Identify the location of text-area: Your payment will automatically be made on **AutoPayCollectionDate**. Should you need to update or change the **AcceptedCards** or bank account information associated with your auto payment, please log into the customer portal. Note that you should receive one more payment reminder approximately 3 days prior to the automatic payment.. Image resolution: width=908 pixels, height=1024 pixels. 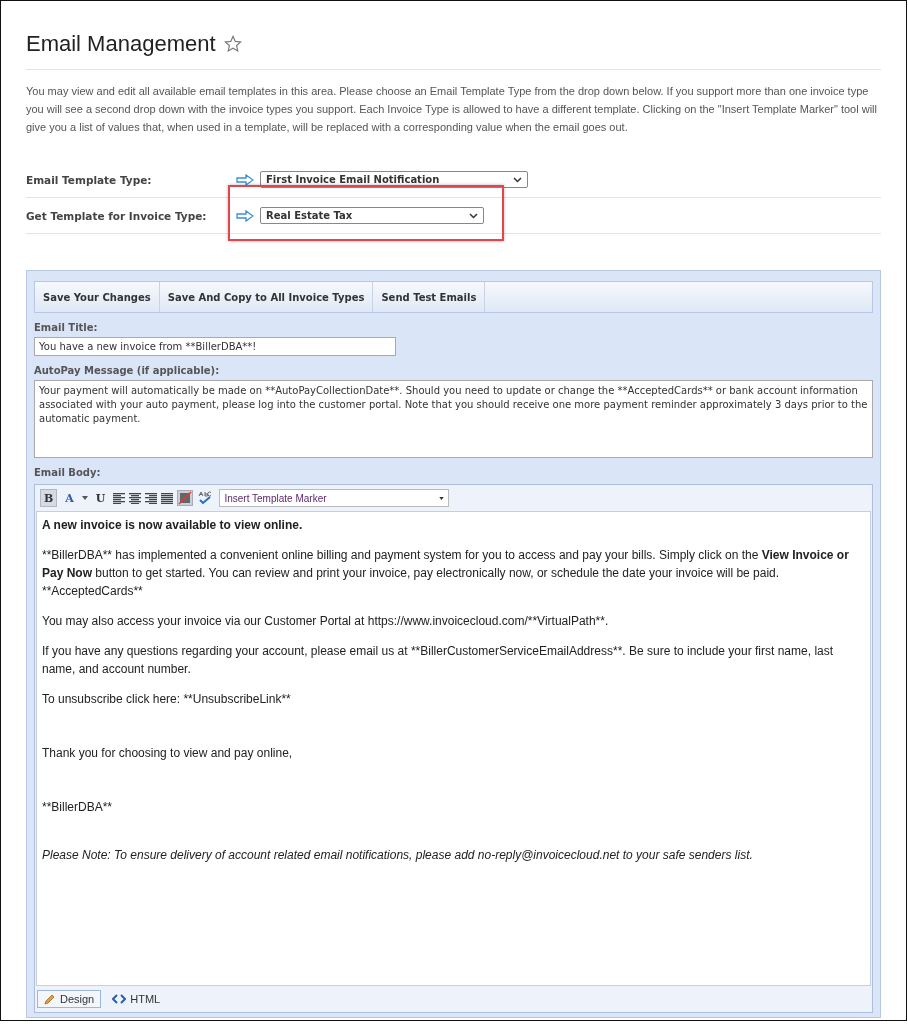
(453, 419).